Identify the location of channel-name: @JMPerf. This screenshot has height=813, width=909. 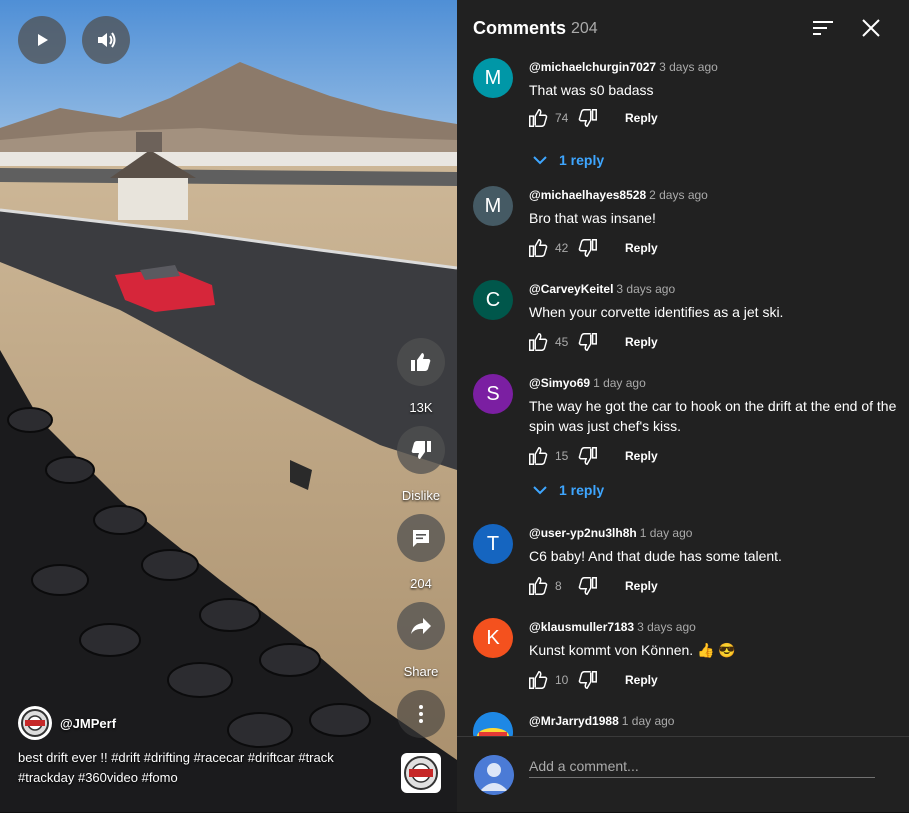
(88, 723).